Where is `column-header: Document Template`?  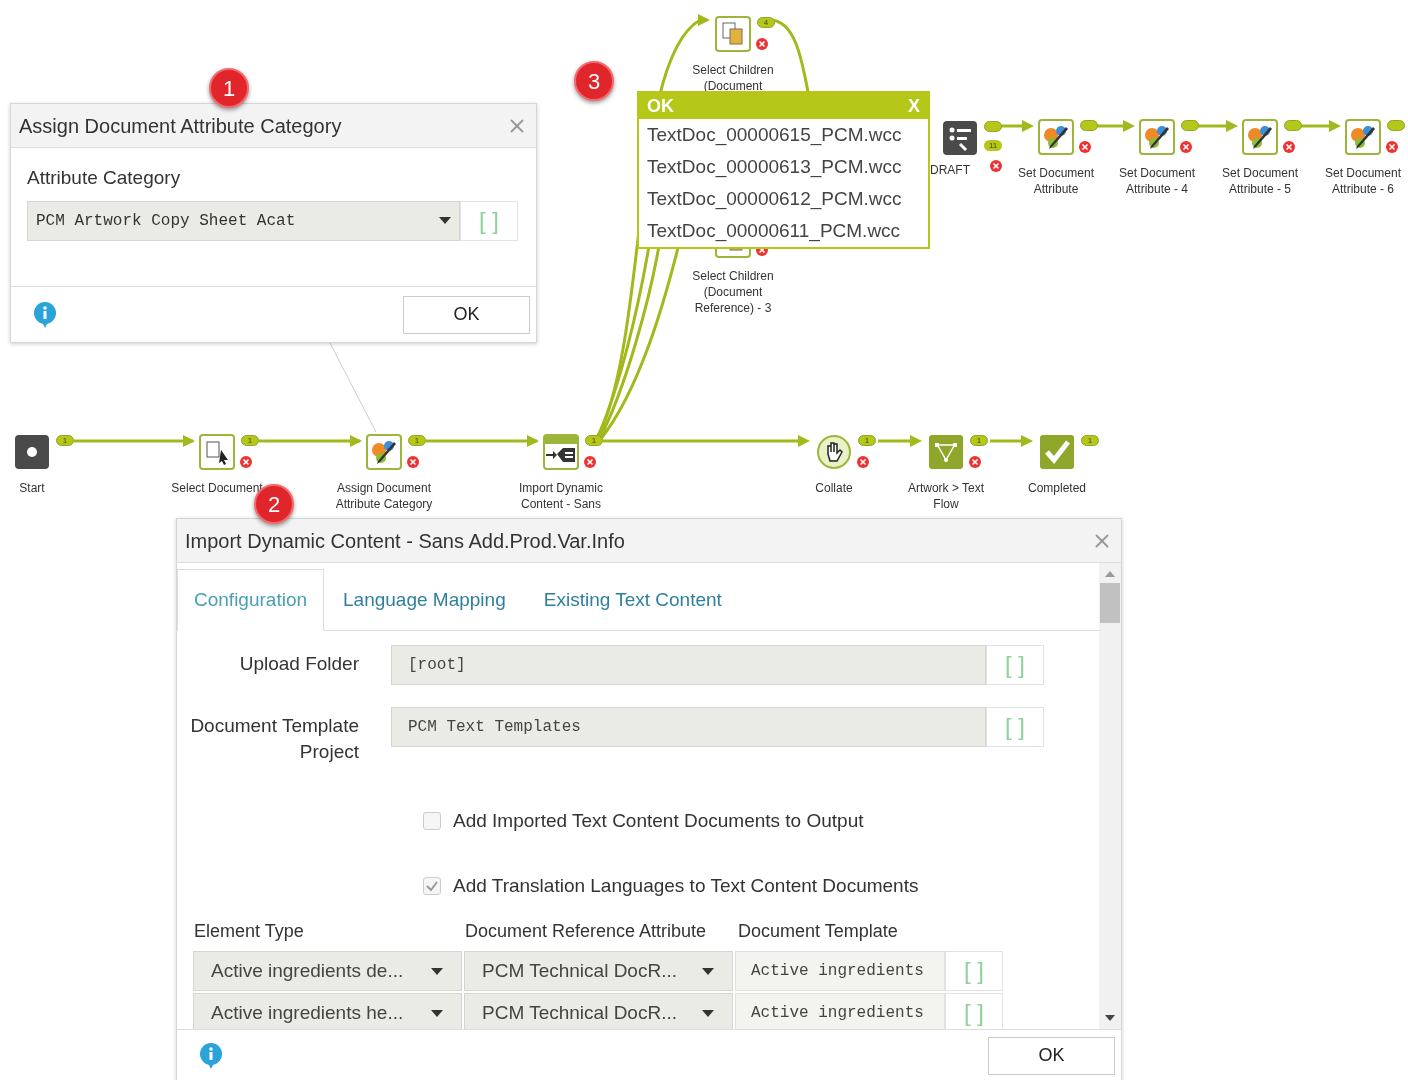 column-header: Document Template is located at coordinates (818, 931).